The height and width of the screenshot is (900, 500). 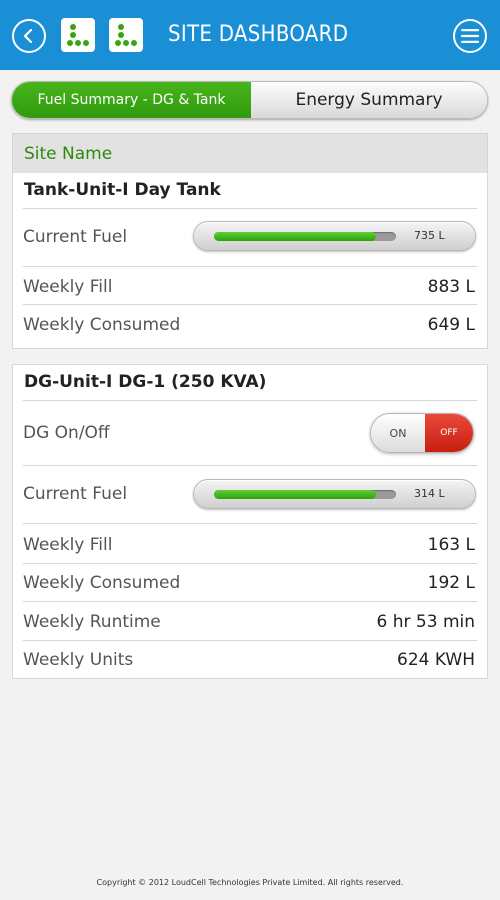 I want to click on dg-weekly-fill-value: 163 L, so click(x=451, y=545).